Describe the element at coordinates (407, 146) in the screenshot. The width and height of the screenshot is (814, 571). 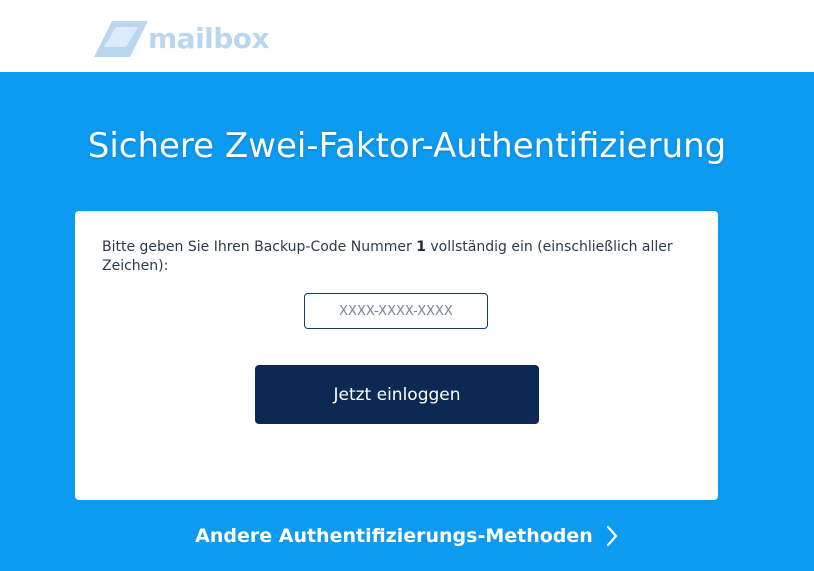
I see `page-title: Sichere Zwei-Faktor-Authentifizierung` at that location.